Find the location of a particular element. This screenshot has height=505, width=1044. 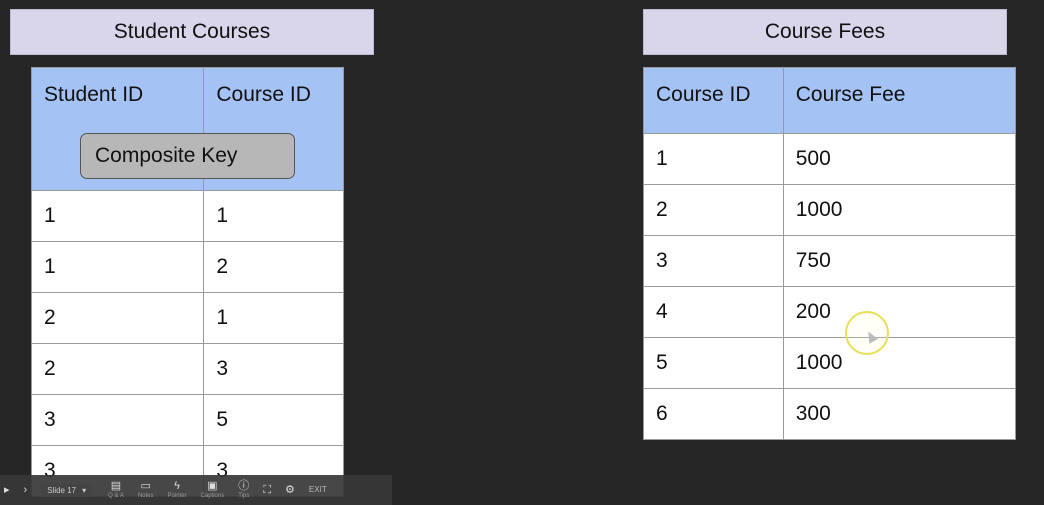

cell-course-fee: 500 is located at coordinates (899, 159).